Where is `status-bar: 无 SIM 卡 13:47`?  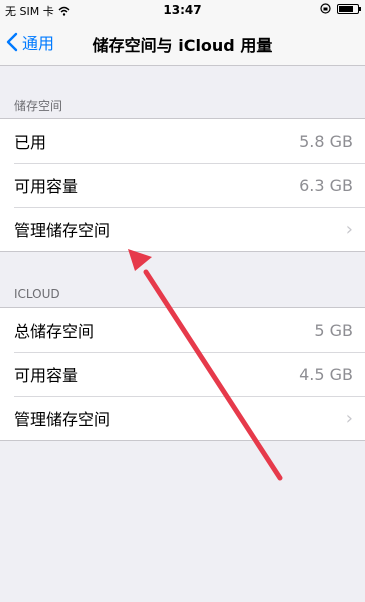 status-bar: 无 SIM 卡 13:47 is located at coordinates (182, 10).